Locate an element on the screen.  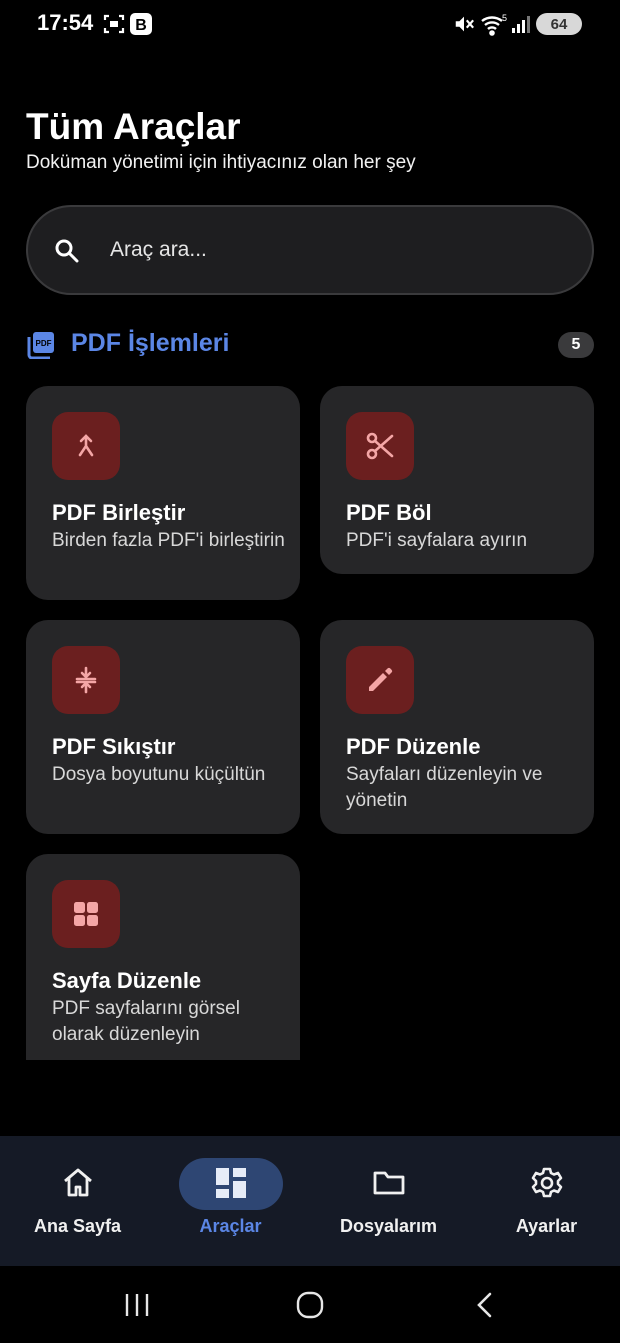
nav-label: Dosyalarım is located at coordinates (388, 1226).